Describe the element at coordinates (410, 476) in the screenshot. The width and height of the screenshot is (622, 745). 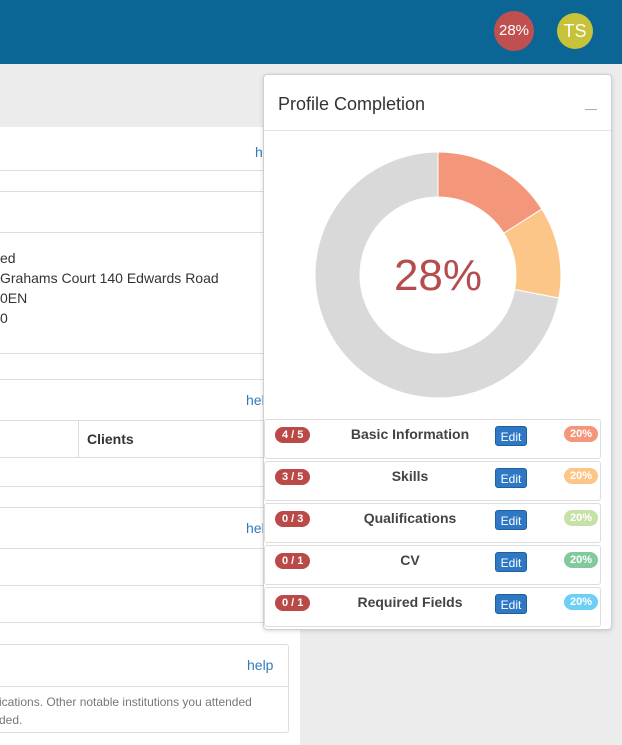
I see `section-label: Skills` at that location.